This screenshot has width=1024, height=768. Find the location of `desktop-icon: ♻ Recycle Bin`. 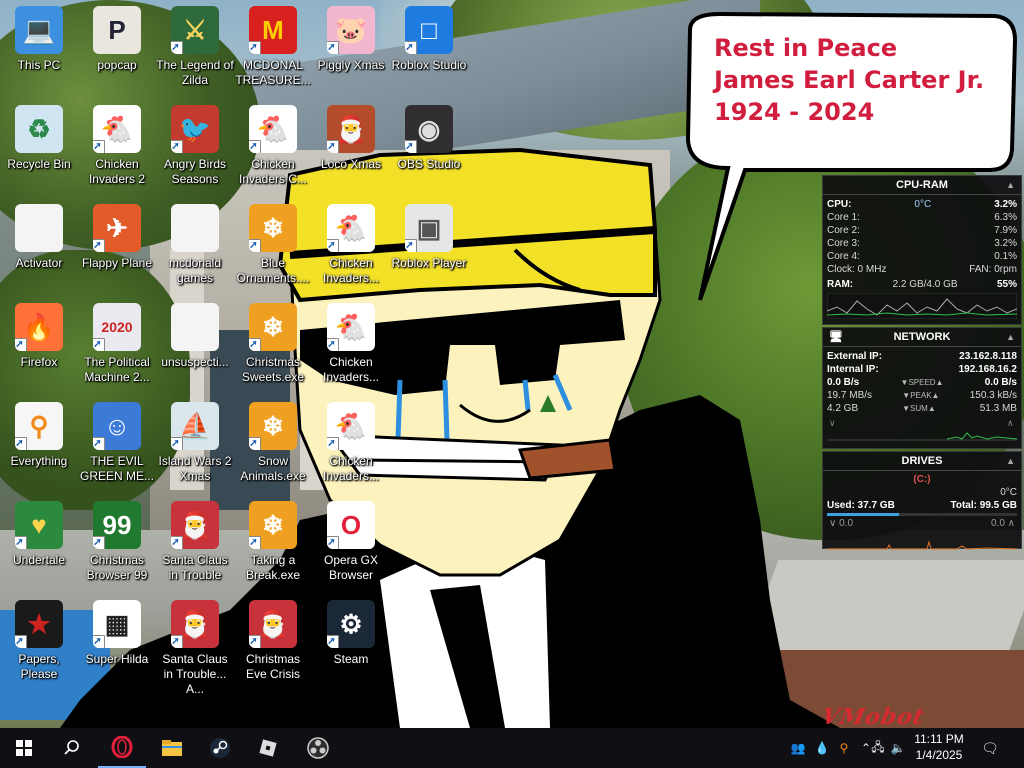

desktop-icon: ♻ Recycle Bin is located at coordinates (39, 138).